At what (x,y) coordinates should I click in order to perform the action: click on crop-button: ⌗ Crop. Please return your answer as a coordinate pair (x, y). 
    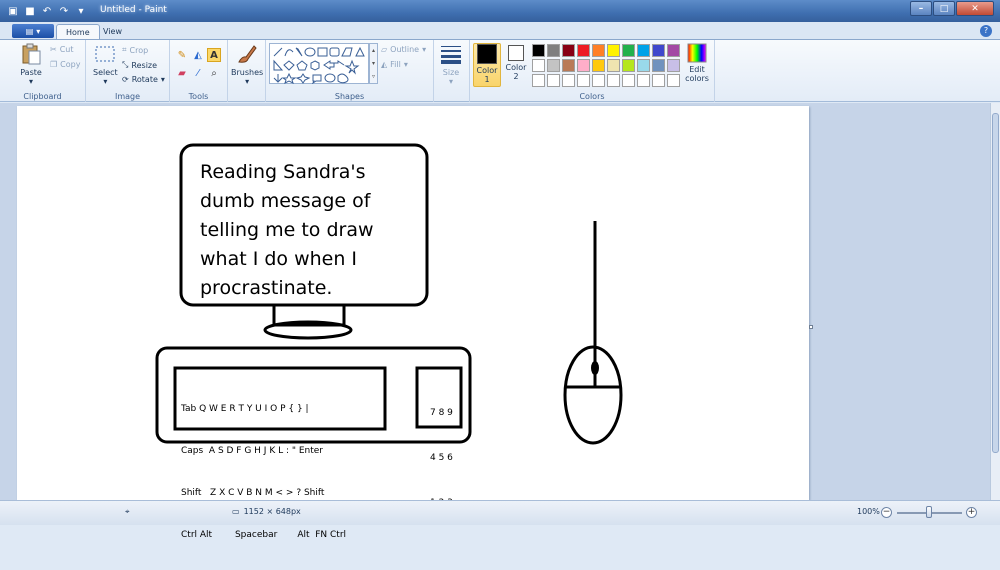
    Looking at the image, I should click on (135, 50).